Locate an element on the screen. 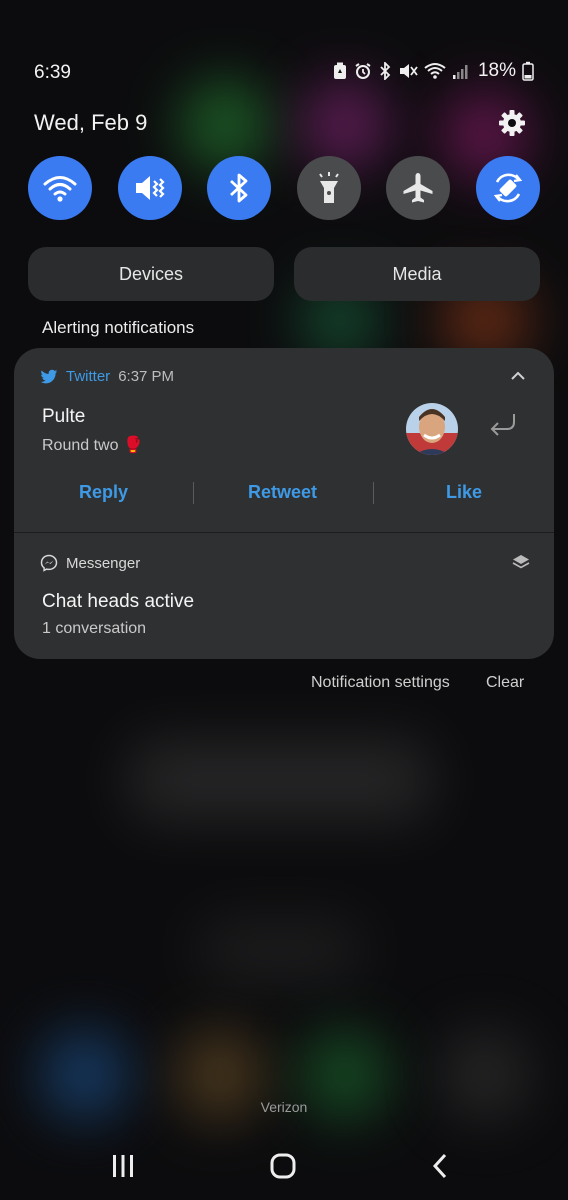 The width and height of the screenshot is (568, 1200). retweet-button: Retweet is located at coordinates (282, 492).